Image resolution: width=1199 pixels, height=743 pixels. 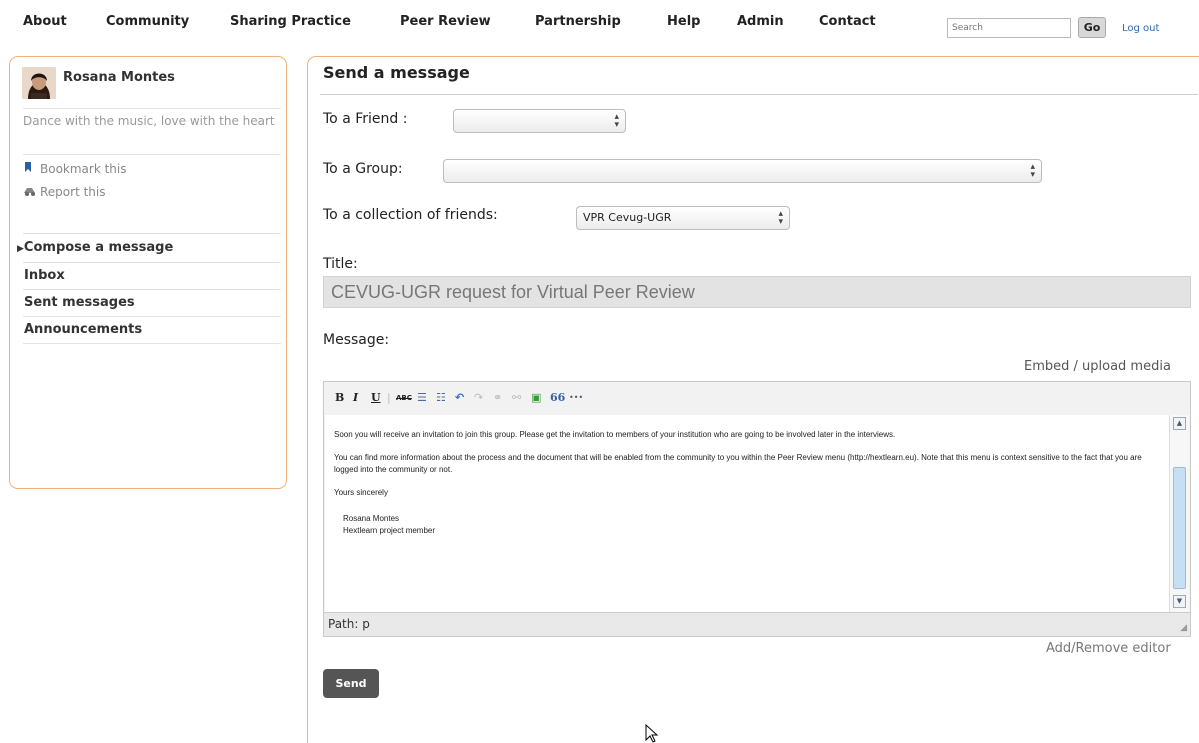 I want to click on logout-link: Log out, so click(x=1140, y=28).